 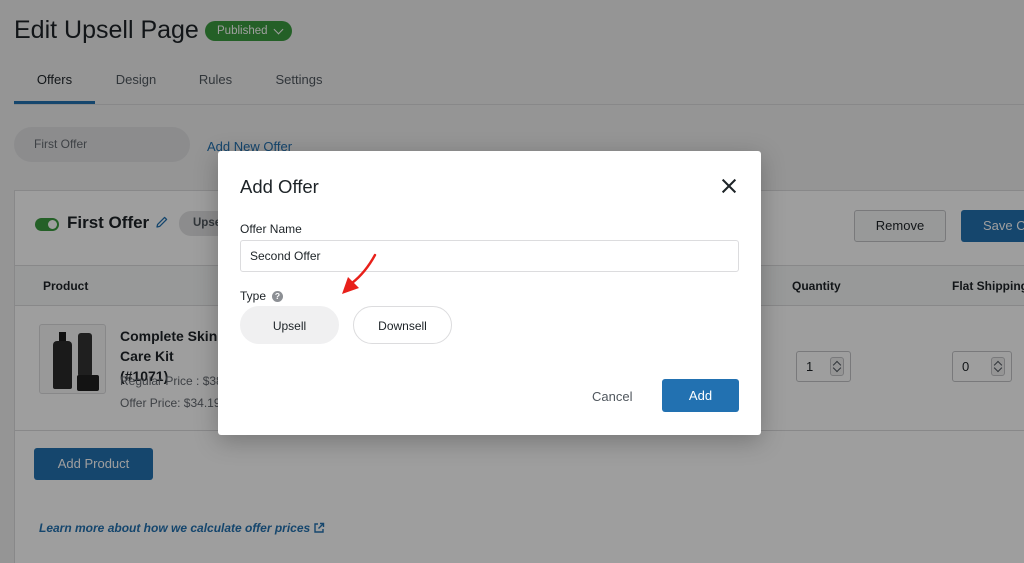 What do you see at coordinates (612, 396) in the screenshot?
I see `cancel-button: Cancel` at bounding box center [612, 396].